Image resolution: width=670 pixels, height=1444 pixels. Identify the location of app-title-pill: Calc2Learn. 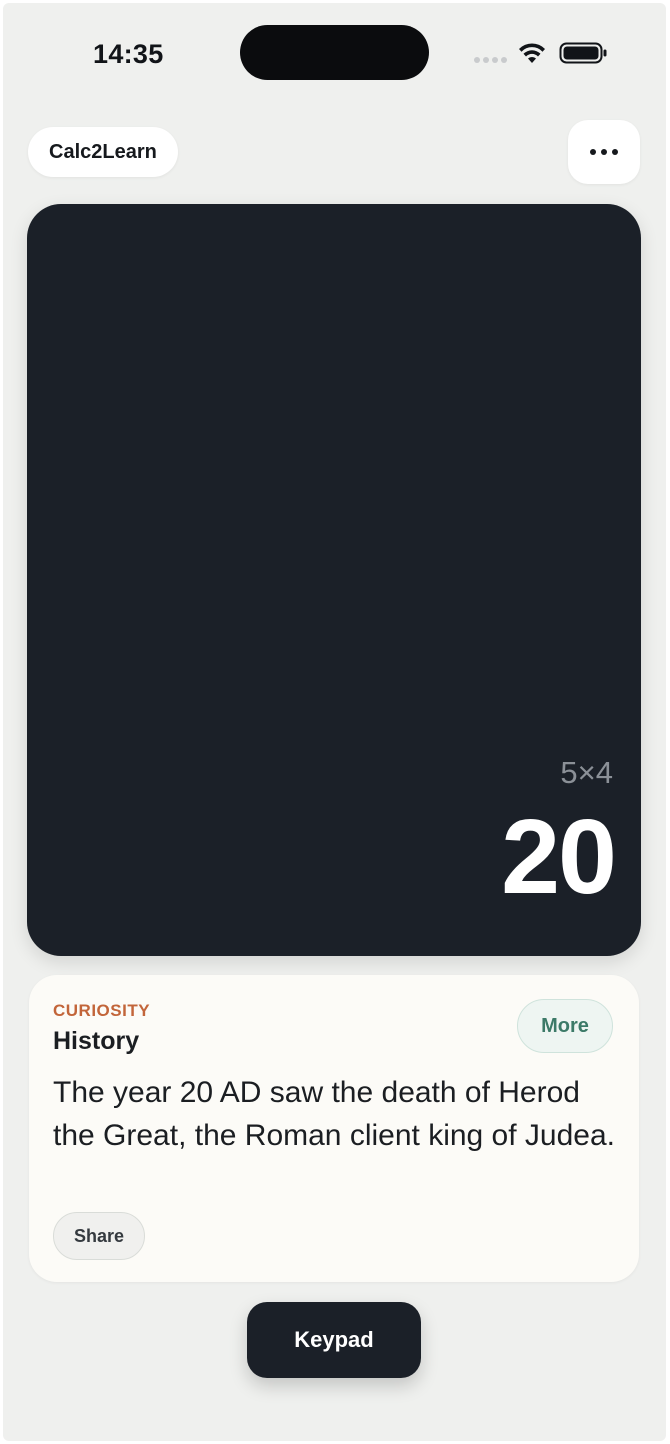
(103, 152).